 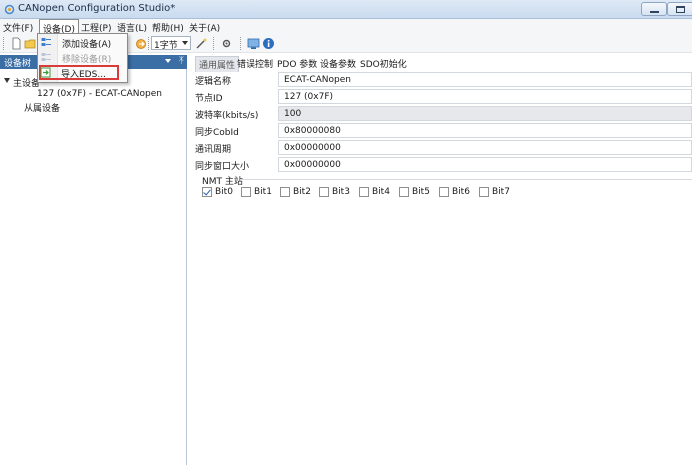 What do you see at coordinates (383, 63) in the screenshot?
I see `tab-sdo-init: SDO初始化` at bounding box center [383, 63].